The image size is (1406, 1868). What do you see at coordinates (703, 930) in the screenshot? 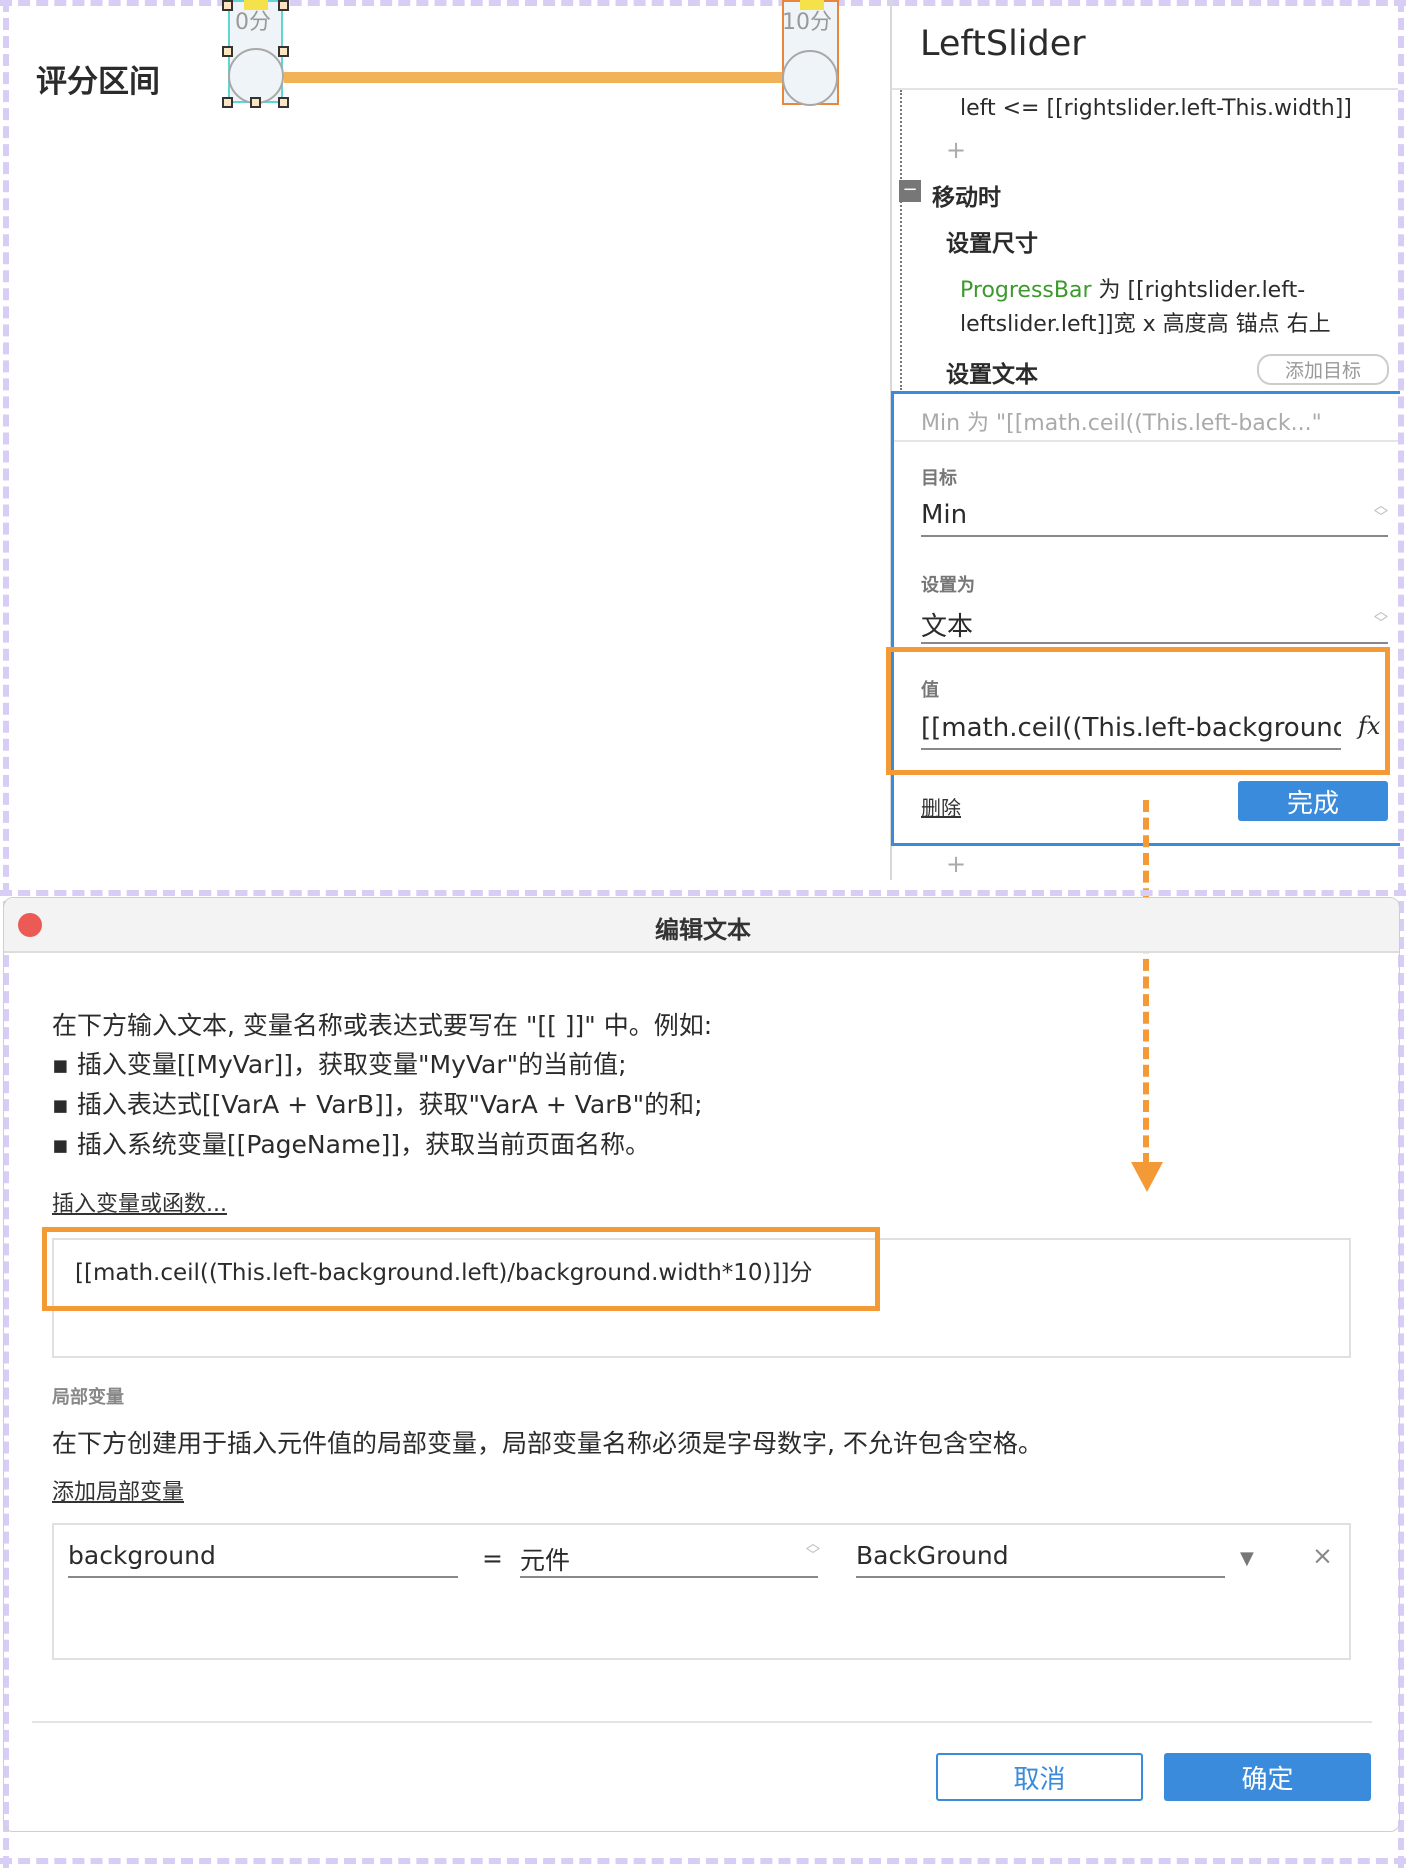
I see `dialog-title: 编辑文本` at bounding box center [703, 930].